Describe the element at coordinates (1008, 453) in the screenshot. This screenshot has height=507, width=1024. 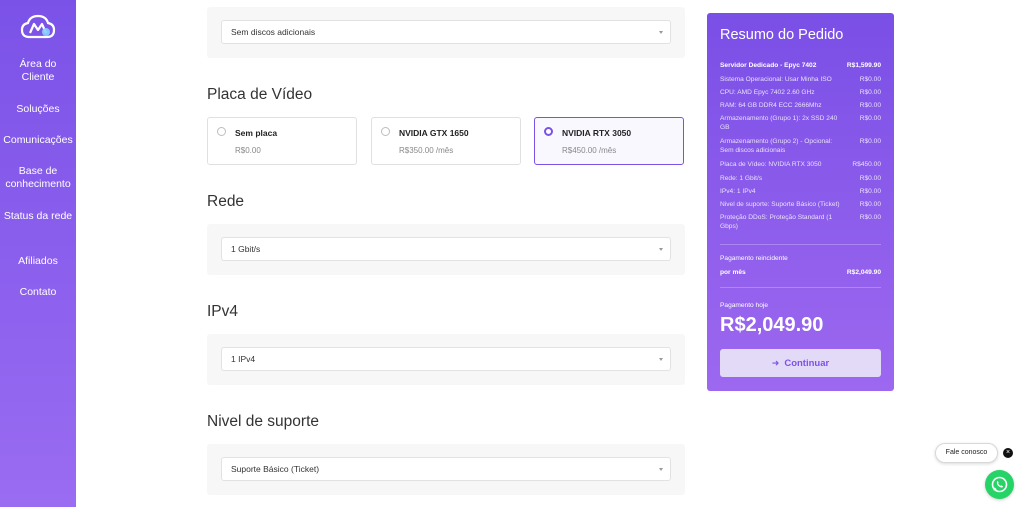
I see `chat-close-icon: ×` at that location.